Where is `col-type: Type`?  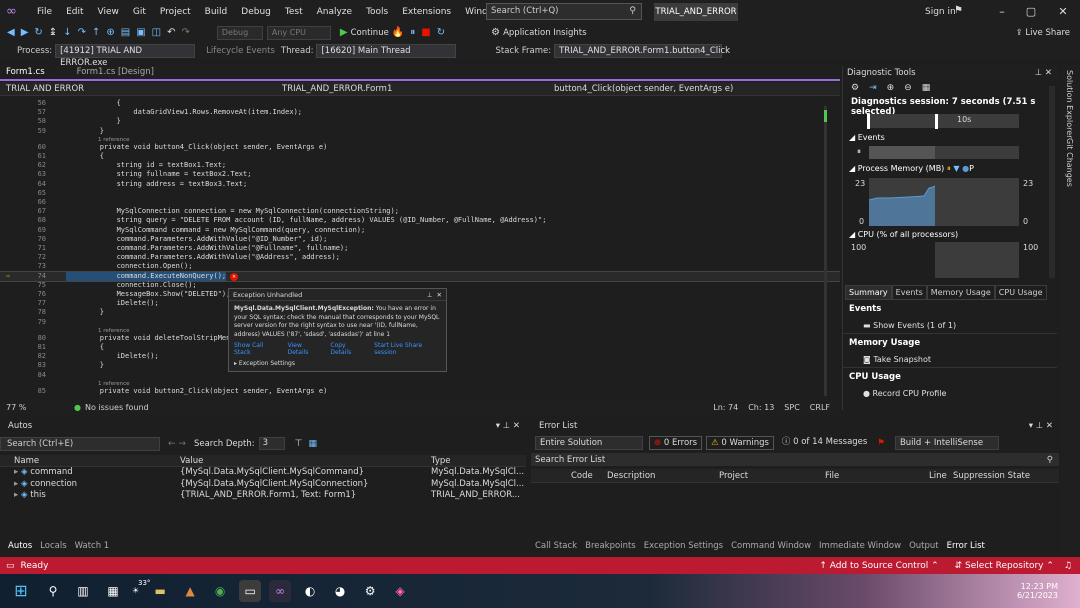 col-type: Type is located at coordinates (441, 461).